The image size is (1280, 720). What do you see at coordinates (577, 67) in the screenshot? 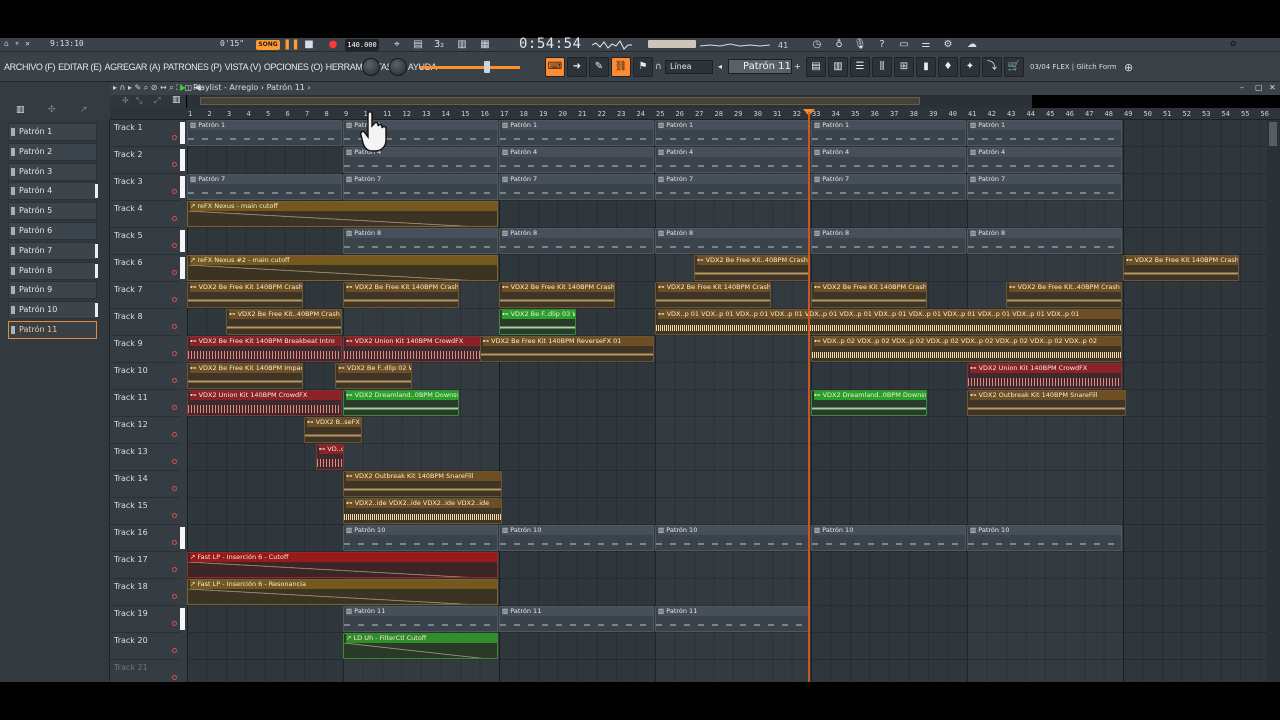
I see `step-forward-icon: ➜` at bounding box center [577, 67].